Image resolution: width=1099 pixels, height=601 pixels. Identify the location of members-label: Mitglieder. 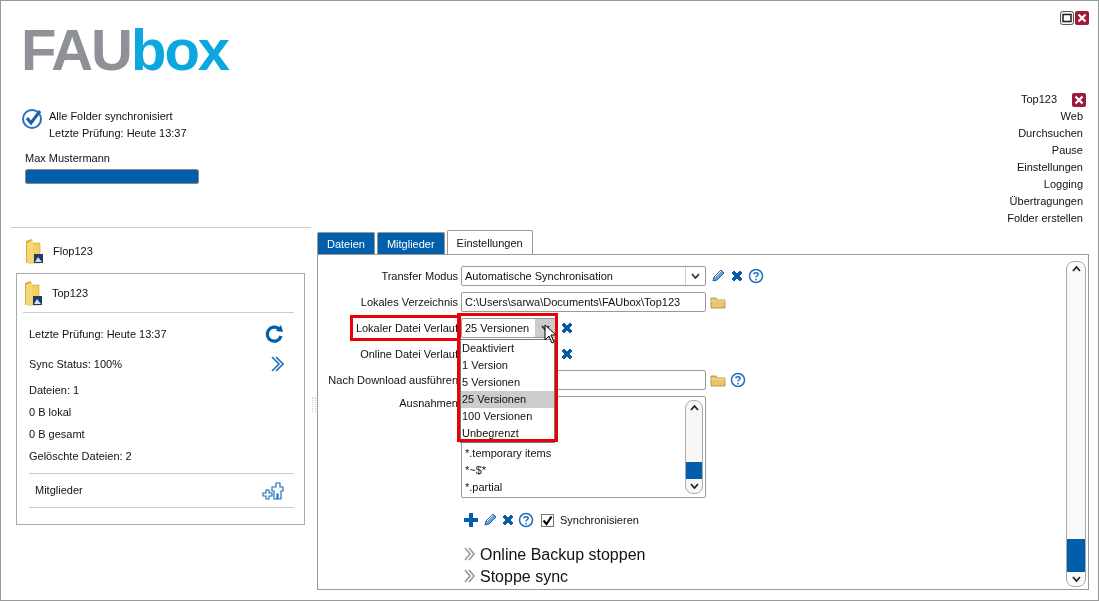
(59, 491).